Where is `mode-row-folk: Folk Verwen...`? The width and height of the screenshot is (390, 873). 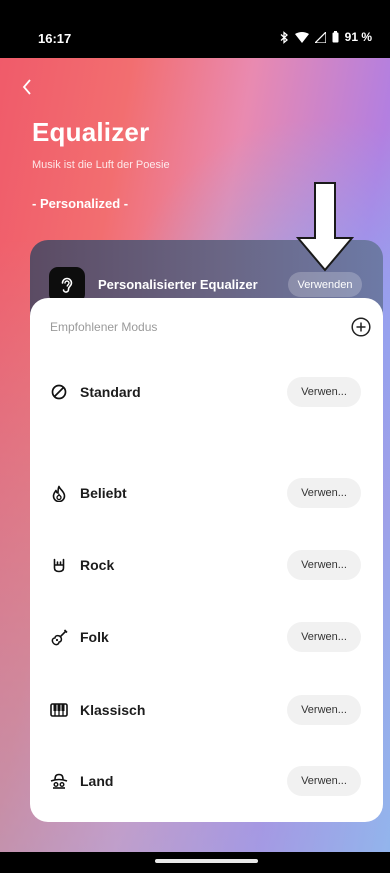
mode-row-folk: Folk Verwen... is located at coordinates (206, 637).